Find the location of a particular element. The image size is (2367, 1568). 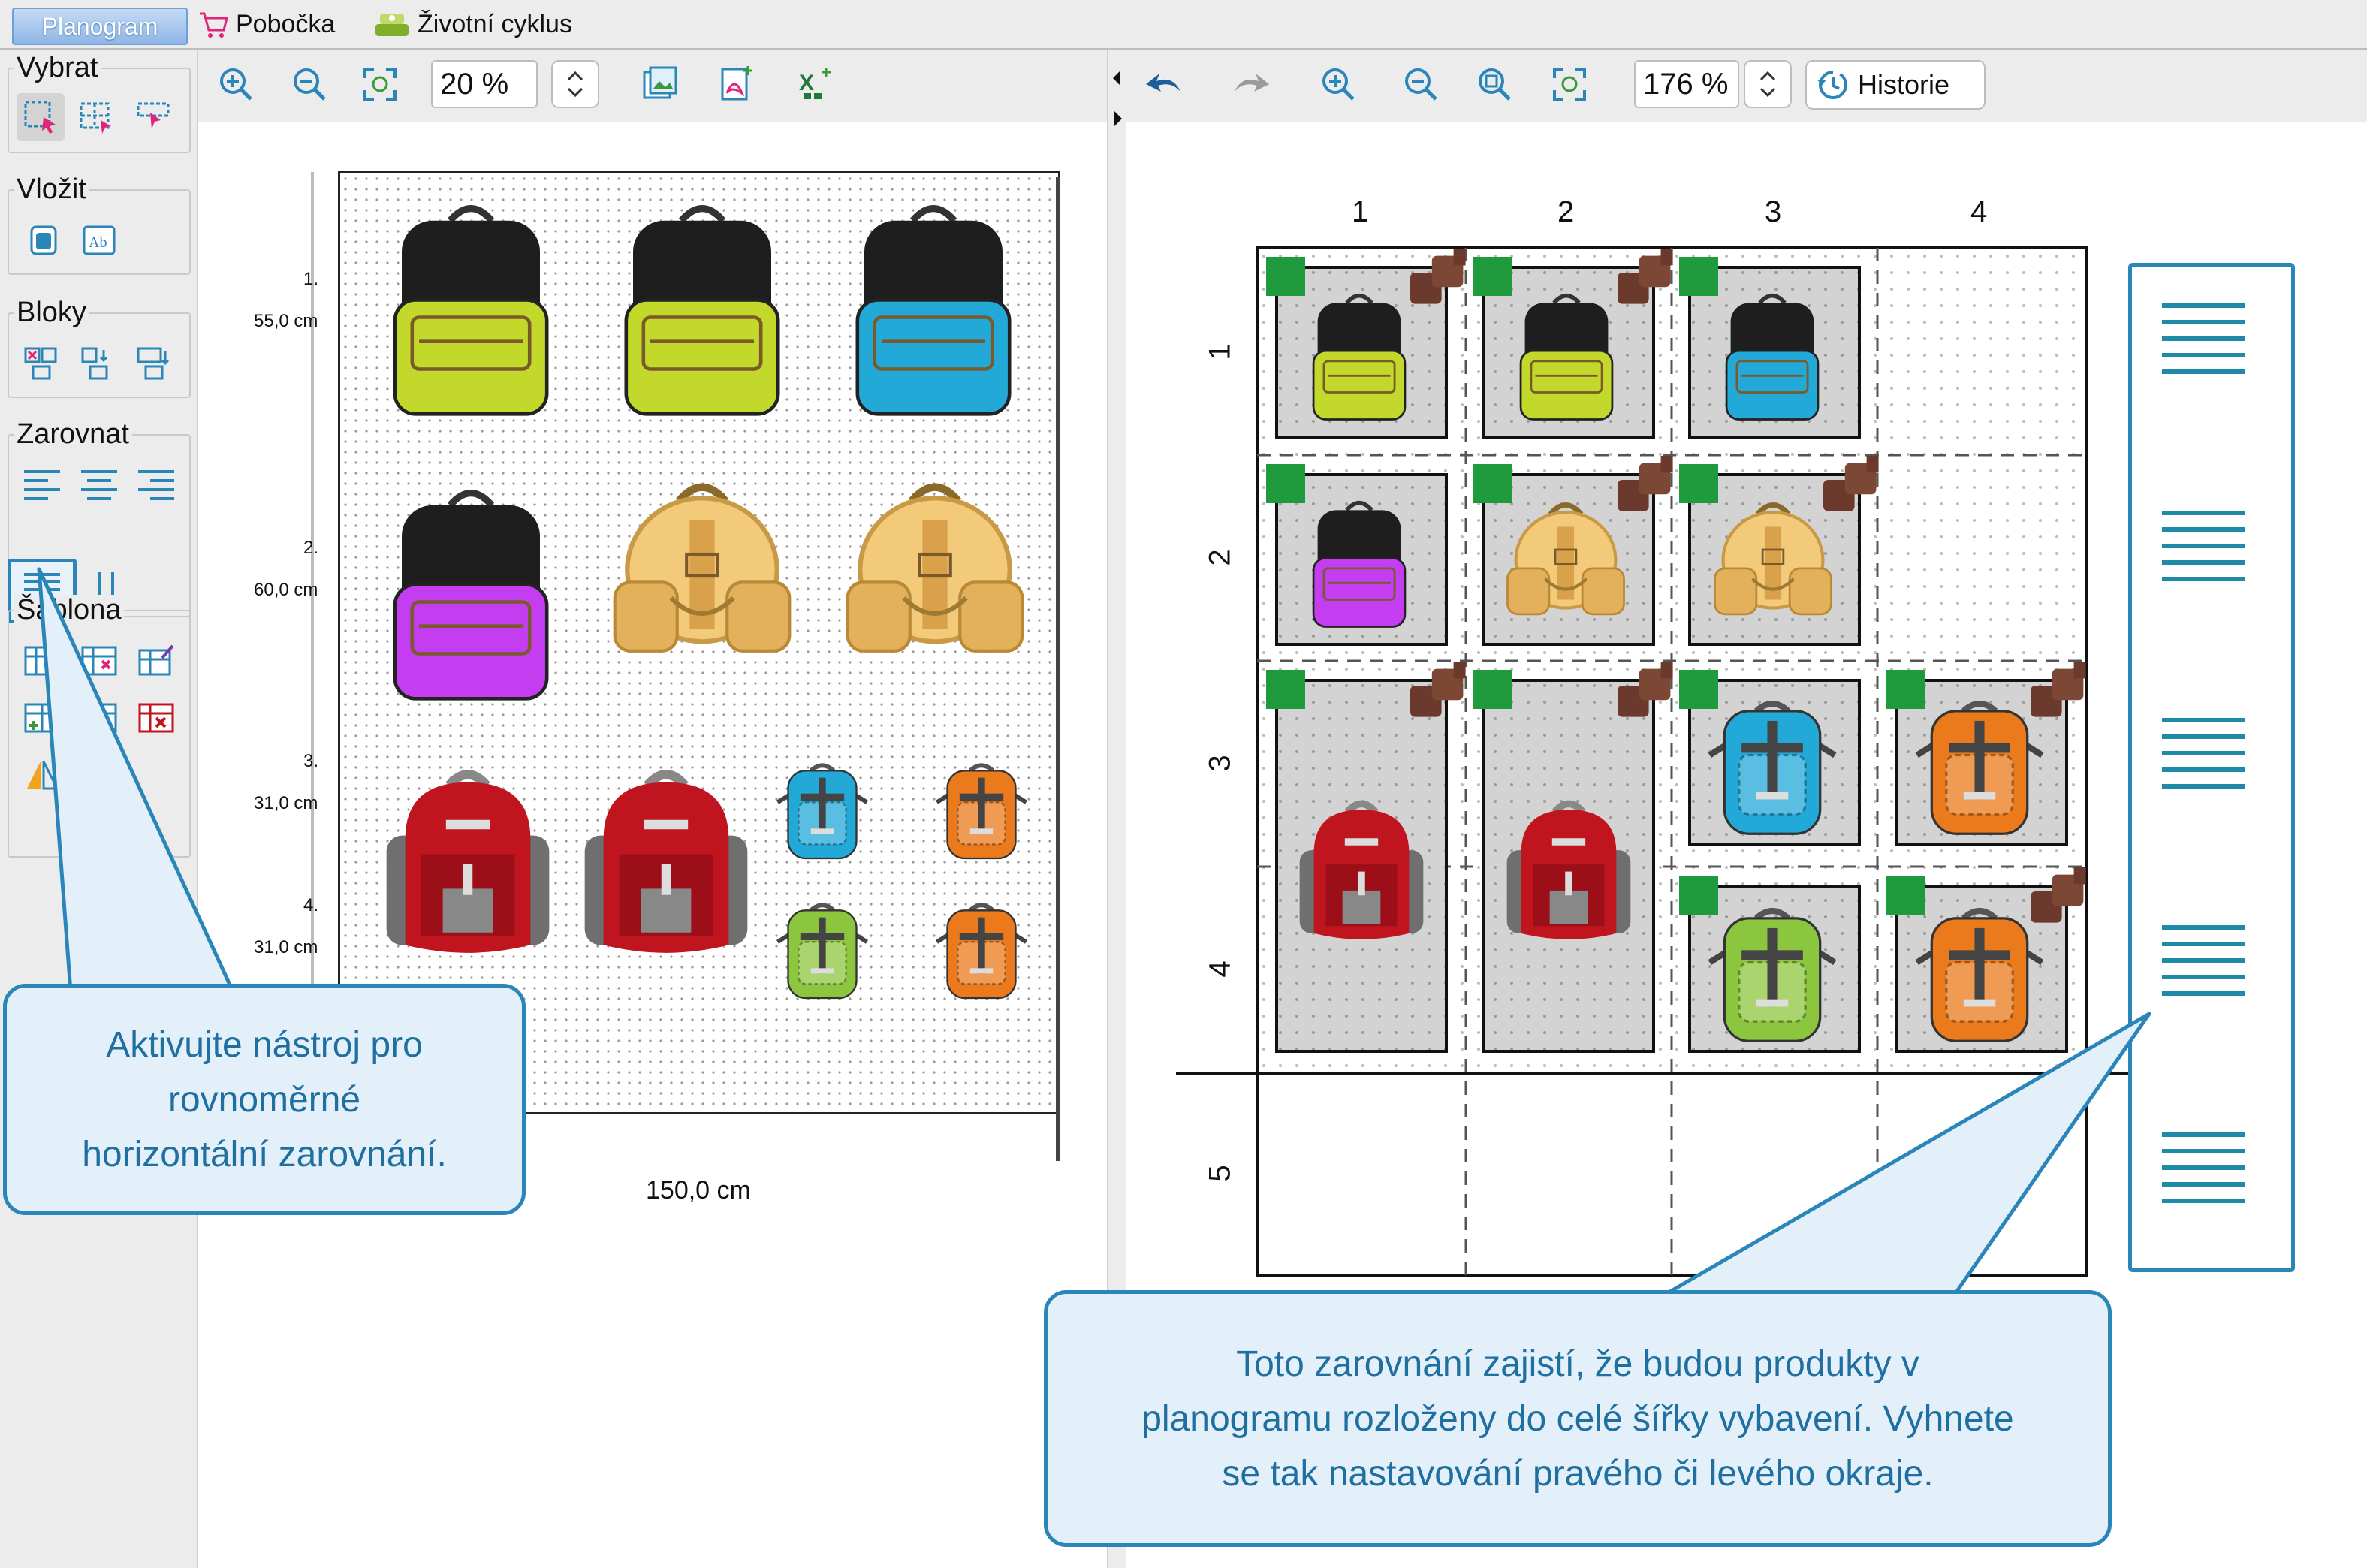

export-pdf-button is located at coordinates (735, 85).